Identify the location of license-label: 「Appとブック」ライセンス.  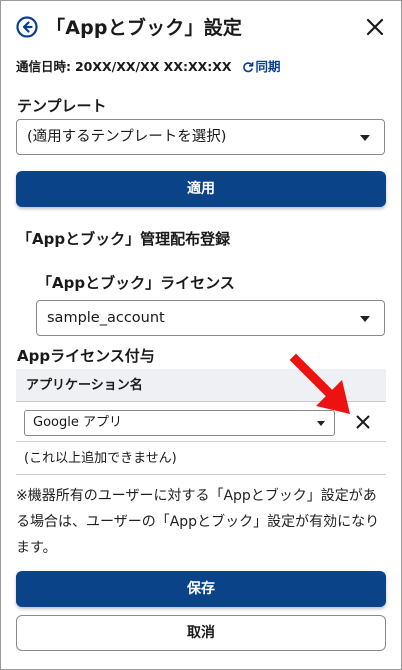
(136, 283).